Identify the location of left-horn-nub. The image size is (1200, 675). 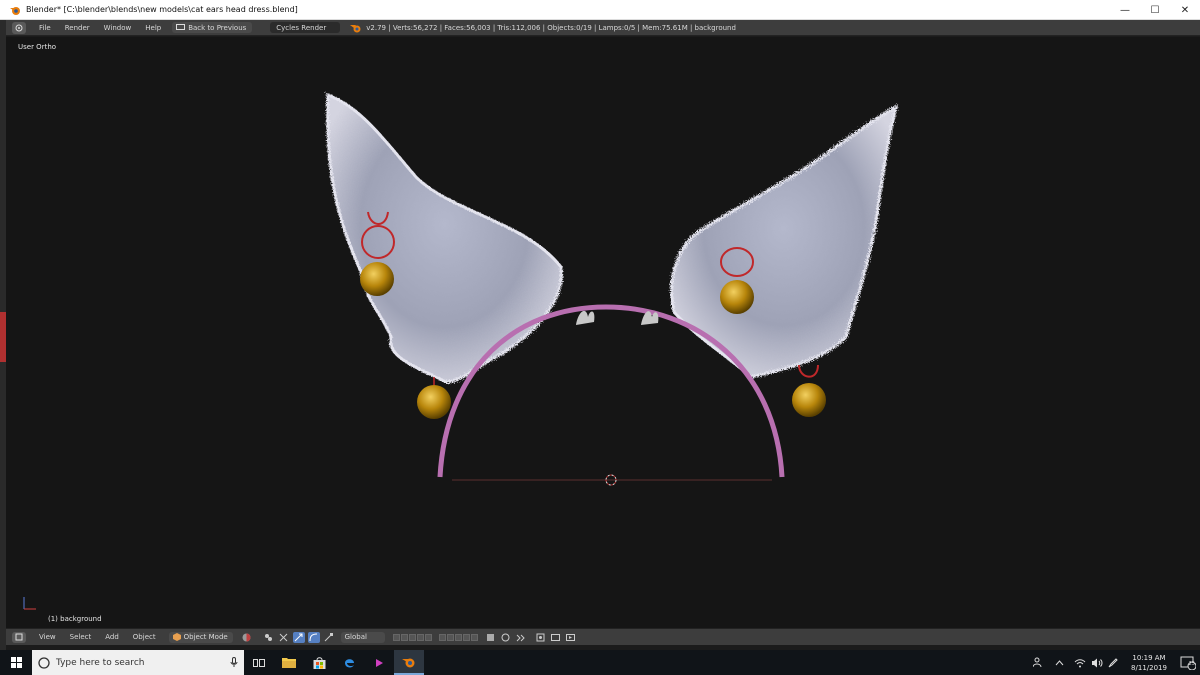
(585, 317).